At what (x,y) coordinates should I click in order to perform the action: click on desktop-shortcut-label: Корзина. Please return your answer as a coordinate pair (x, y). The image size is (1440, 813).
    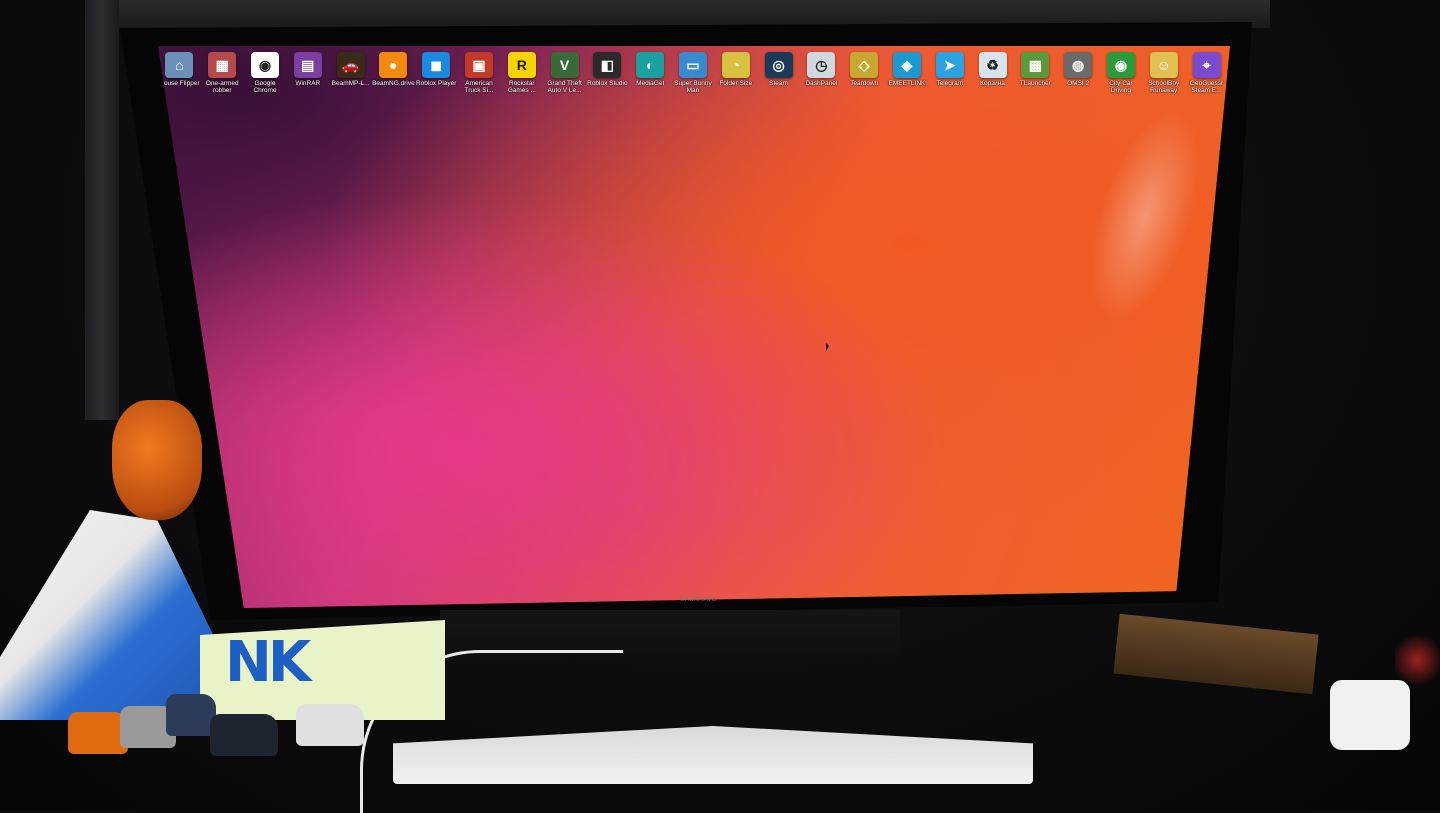
    Looking at the image, I should click on (992, 83).